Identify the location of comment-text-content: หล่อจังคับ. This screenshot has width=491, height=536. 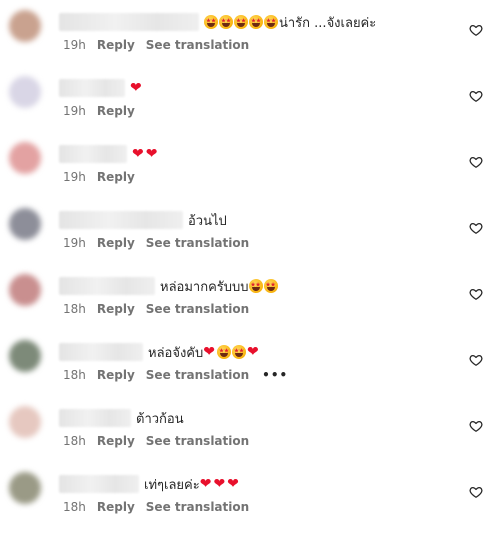
(176, 353).